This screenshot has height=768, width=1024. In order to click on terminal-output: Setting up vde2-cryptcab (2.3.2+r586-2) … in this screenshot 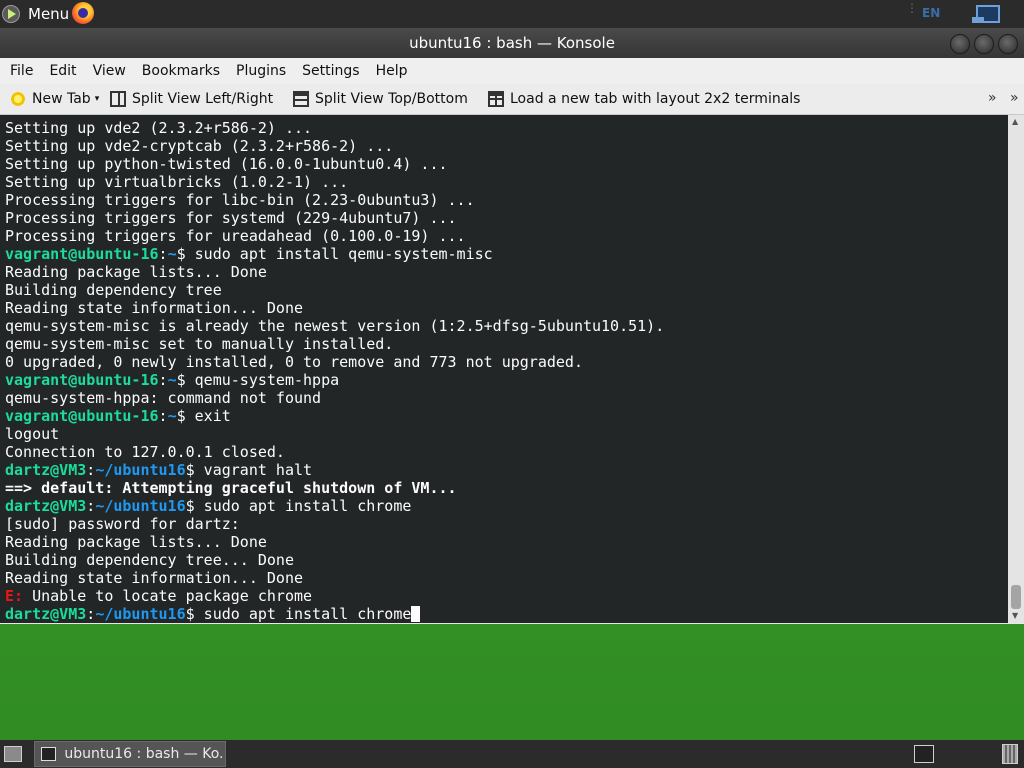, I will do `click(199, 146)`.